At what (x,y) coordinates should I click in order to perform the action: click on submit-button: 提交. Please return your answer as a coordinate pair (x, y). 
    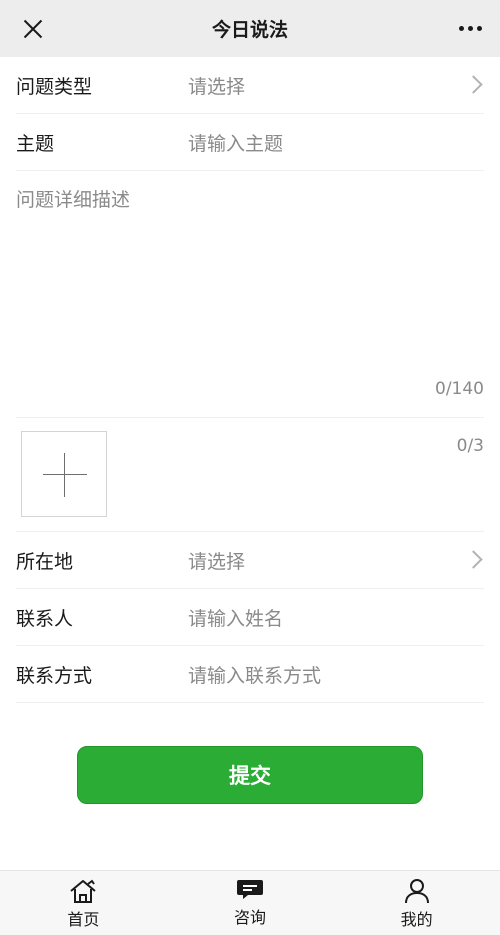
    Looking at the image, I should click on (250, 775).